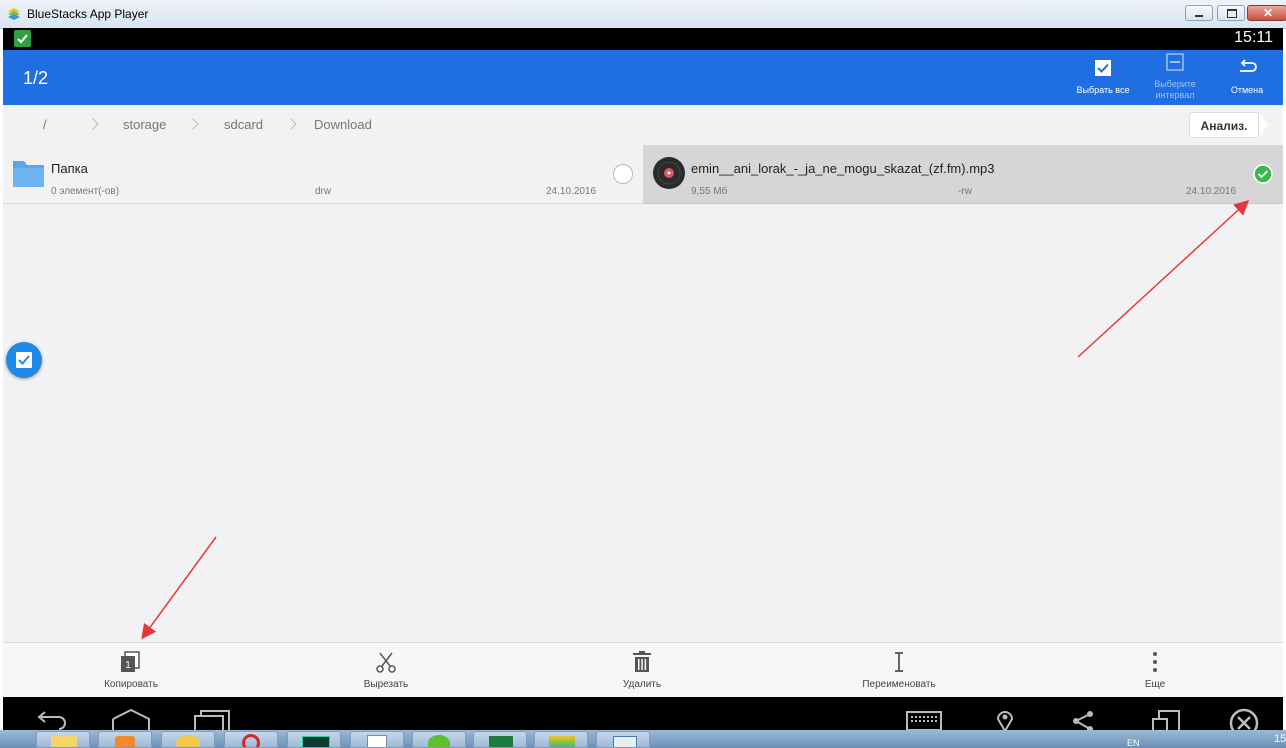  I want to click on file-info: 0 элемент(-ов), so click(85, 191).